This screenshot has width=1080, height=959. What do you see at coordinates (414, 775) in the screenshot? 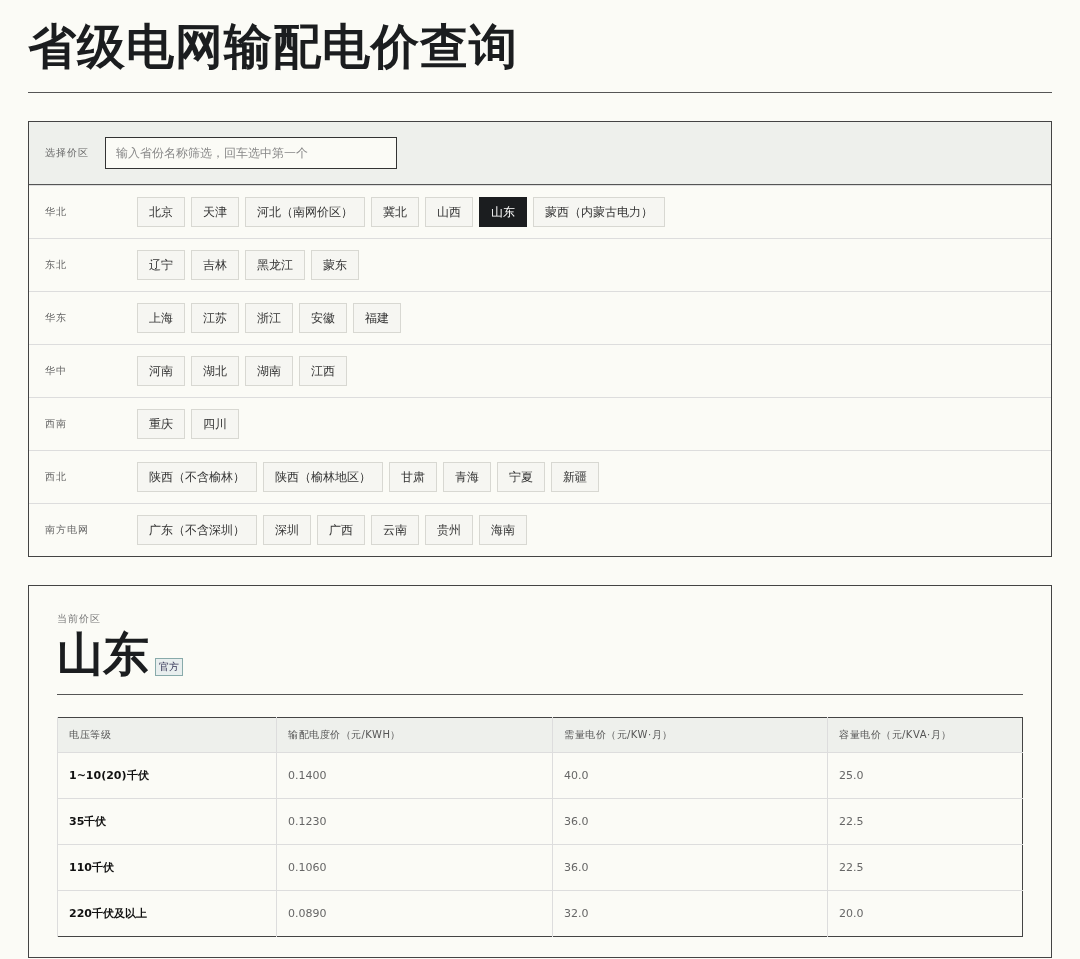
I see `table-cell: 0.1400` at bounding box center [414, 775].